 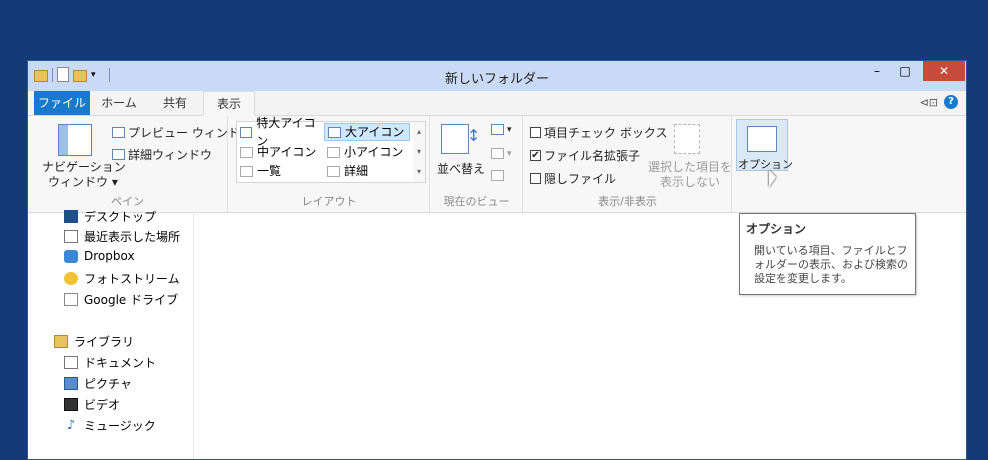 I want to click on options-label: オプション, so click(x=765, y=164).